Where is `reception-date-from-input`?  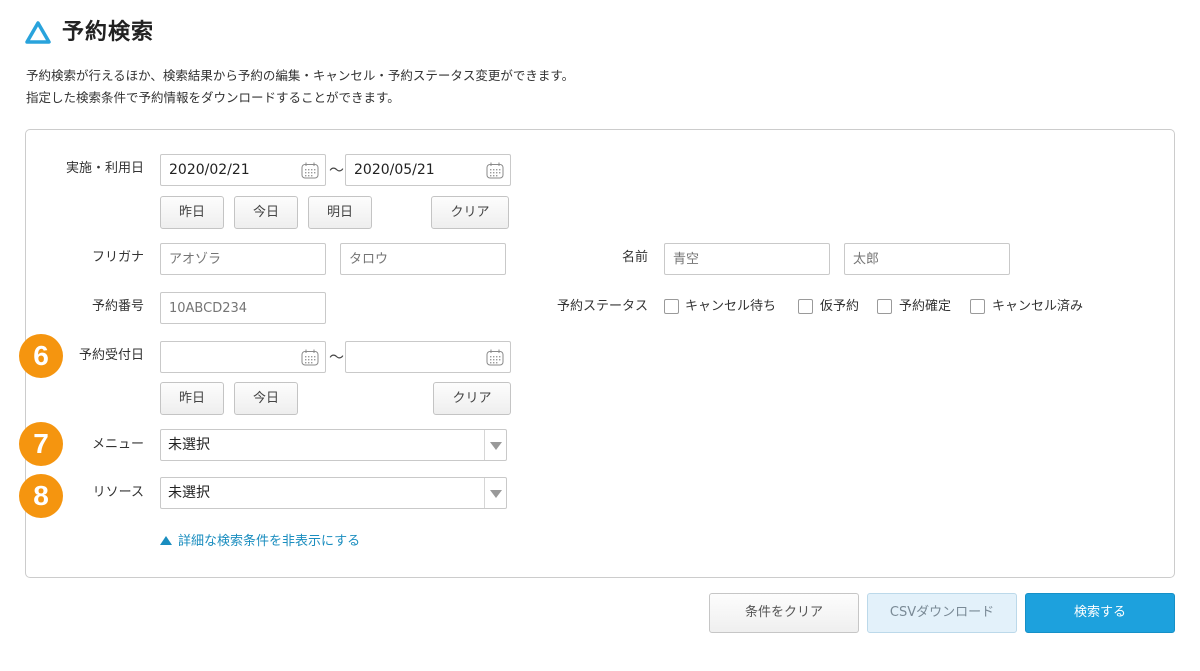
reception-date-from-input is located at coordinates (243, 357).